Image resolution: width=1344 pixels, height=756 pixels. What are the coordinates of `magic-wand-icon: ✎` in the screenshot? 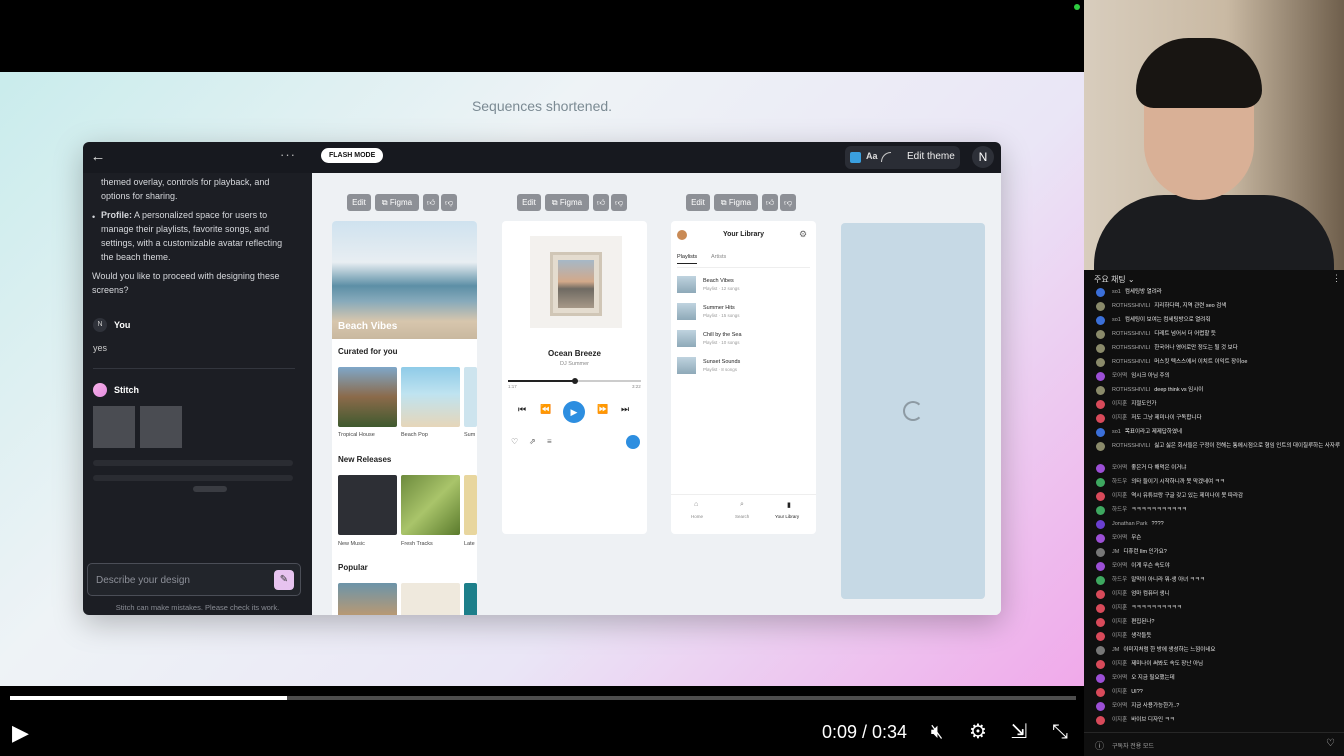 It's located at (284, 580).